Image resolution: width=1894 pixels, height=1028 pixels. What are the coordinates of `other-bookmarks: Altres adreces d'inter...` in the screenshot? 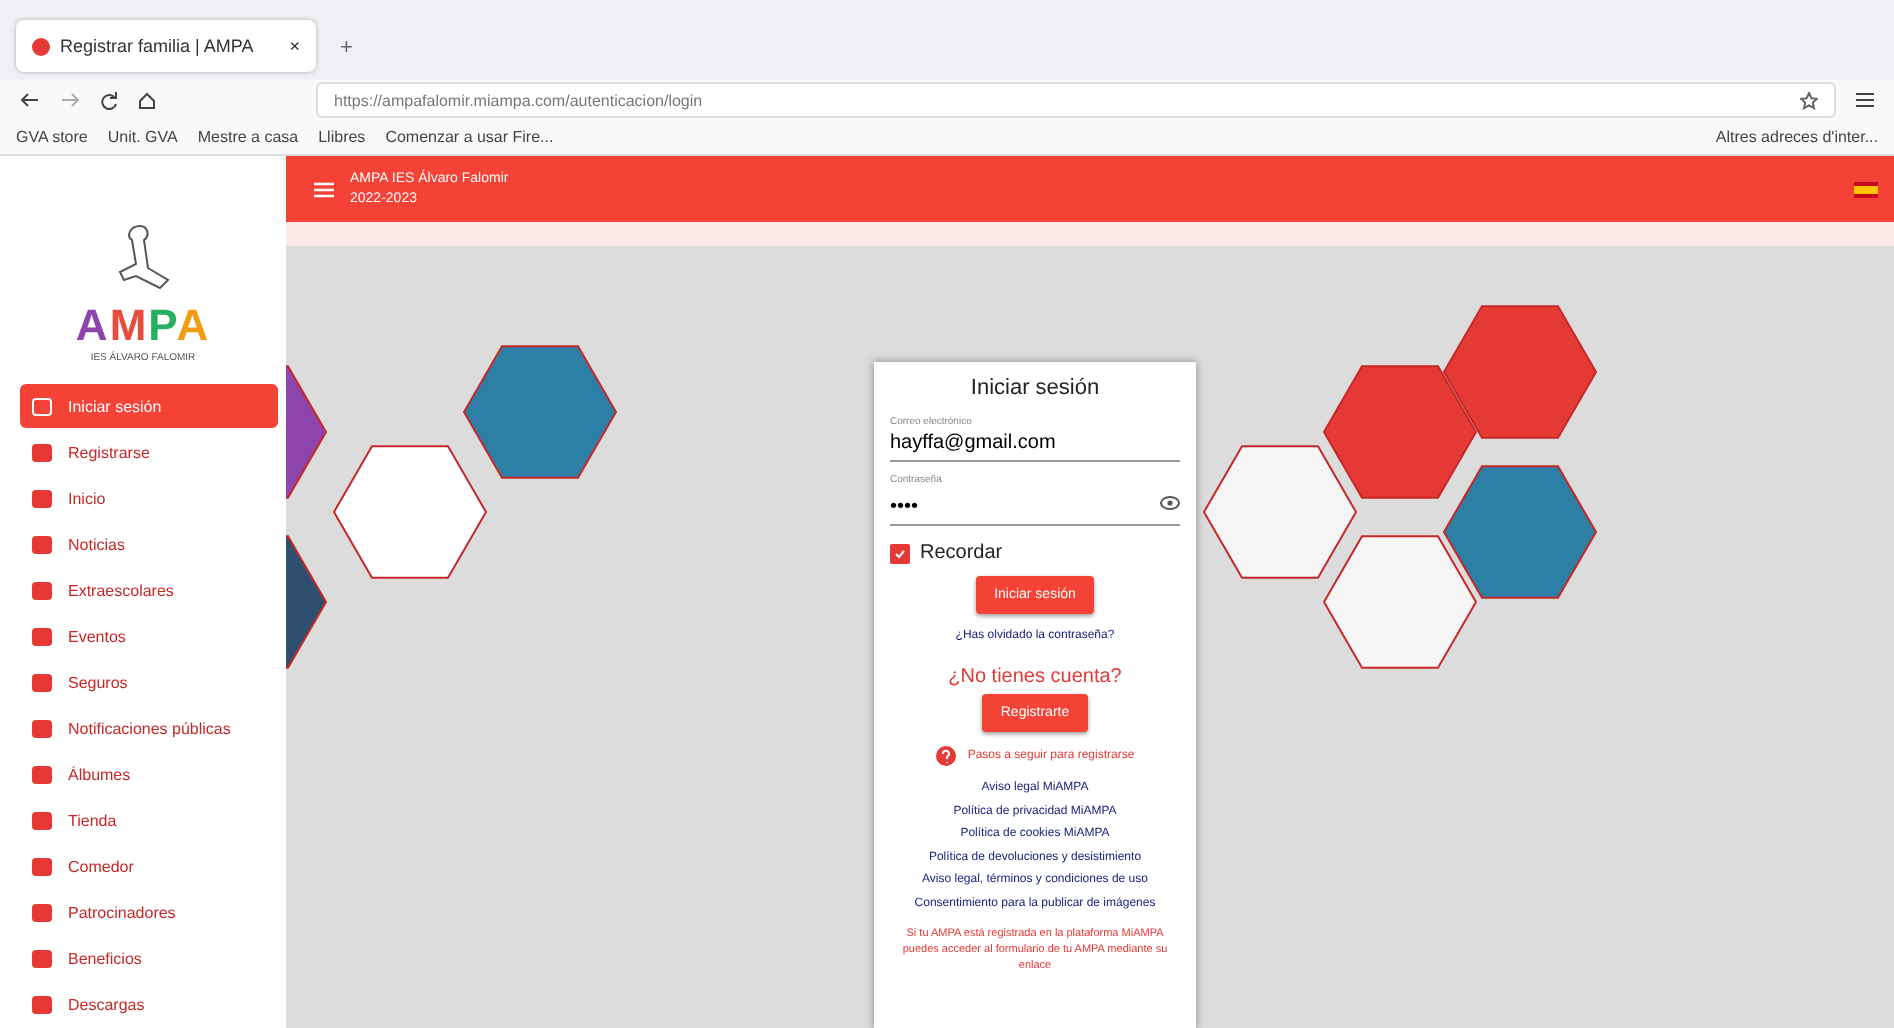 It's located at (1796, 137).